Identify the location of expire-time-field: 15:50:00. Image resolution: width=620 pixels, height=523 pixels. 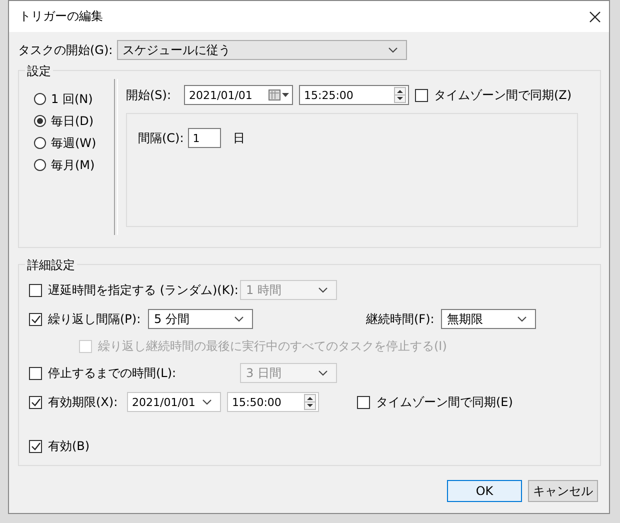
(273, 402).